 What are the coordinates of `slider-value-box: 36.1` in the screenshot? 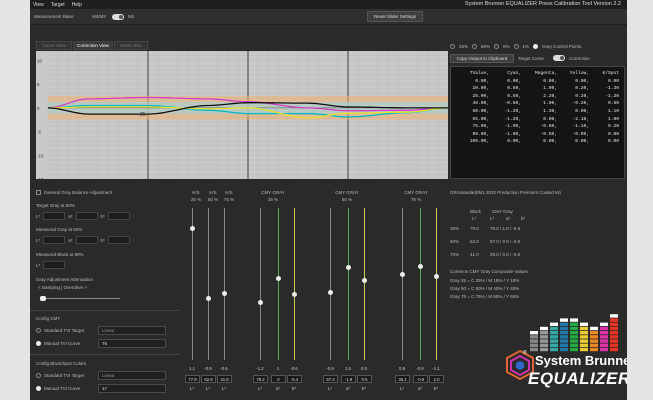 It's located at (402, 379).